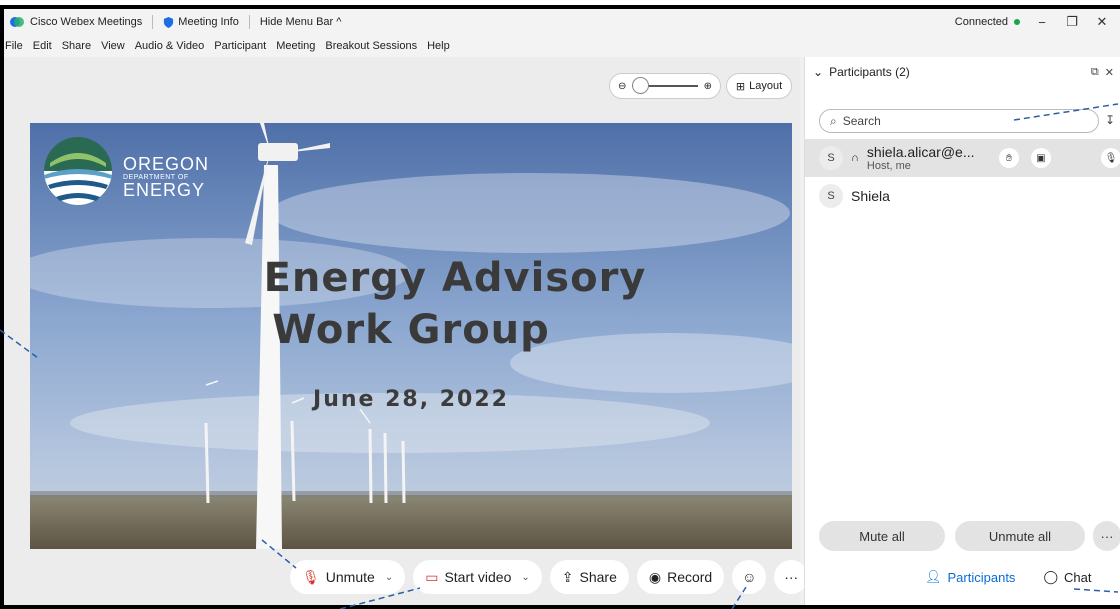 The height and width of the screenshot is (609, 1120). I want to click on reactions-button: ☺, so click(749, 577).